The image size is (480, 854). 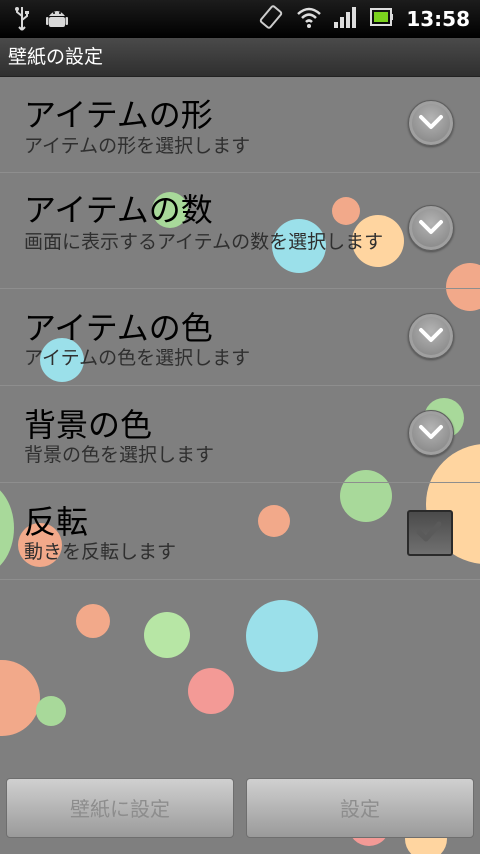 I want to click on setting-item-count: アイテムの数 画面に表示するアイテムの数を選択します, so click(x=240, y=231).